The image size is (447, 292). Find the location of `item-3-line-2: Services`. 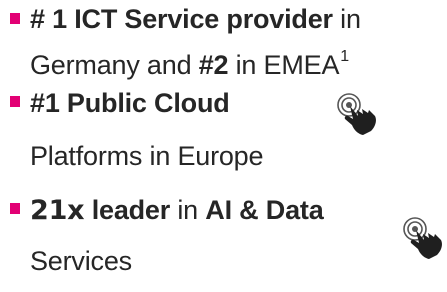

item-3-line-2: Services is located at coordinates (81, 261).